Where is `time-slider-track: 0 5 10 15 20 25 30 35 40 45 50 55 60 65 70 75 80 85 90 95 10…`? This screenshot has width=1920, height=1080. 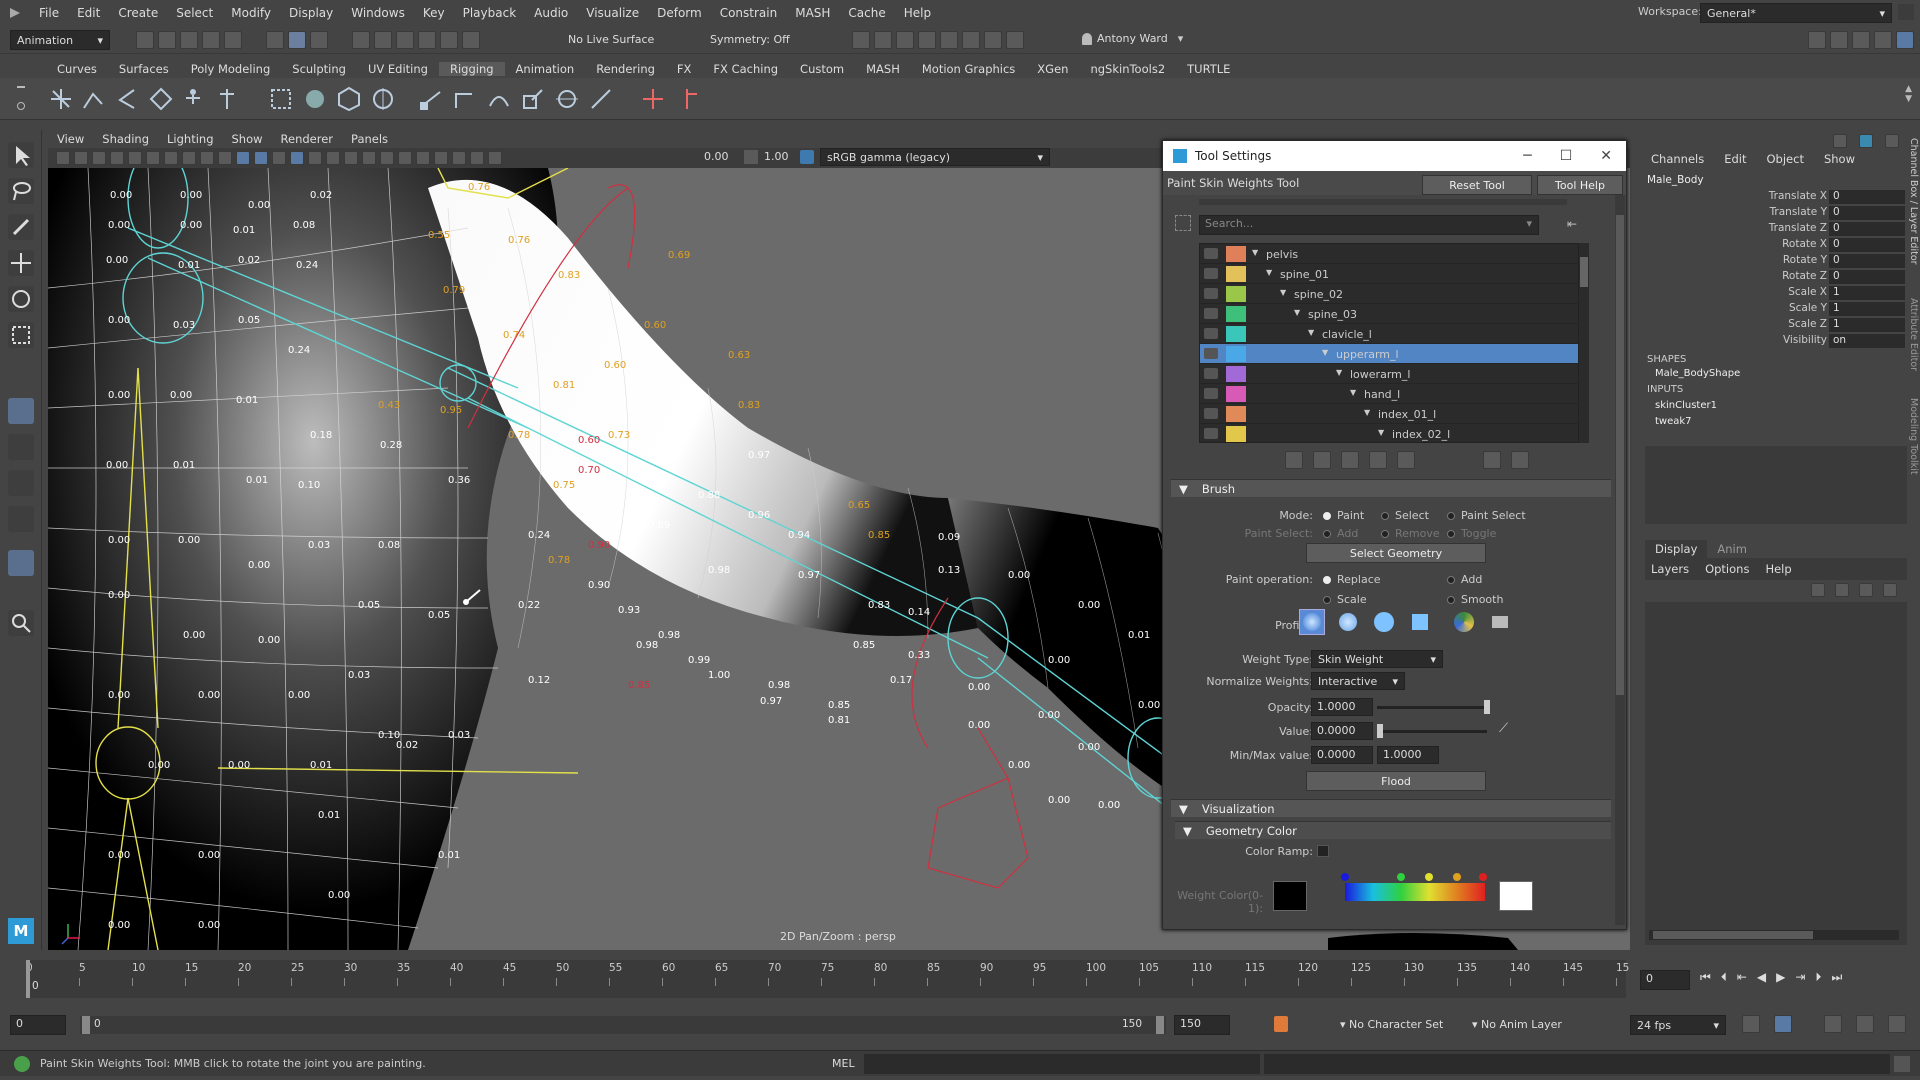
time-slider-track: 0 5 10 15 20 25 30 35 40 45 50 55 60 65 70 75 80 85 90 95 10… is located at coordinates (827, 979).